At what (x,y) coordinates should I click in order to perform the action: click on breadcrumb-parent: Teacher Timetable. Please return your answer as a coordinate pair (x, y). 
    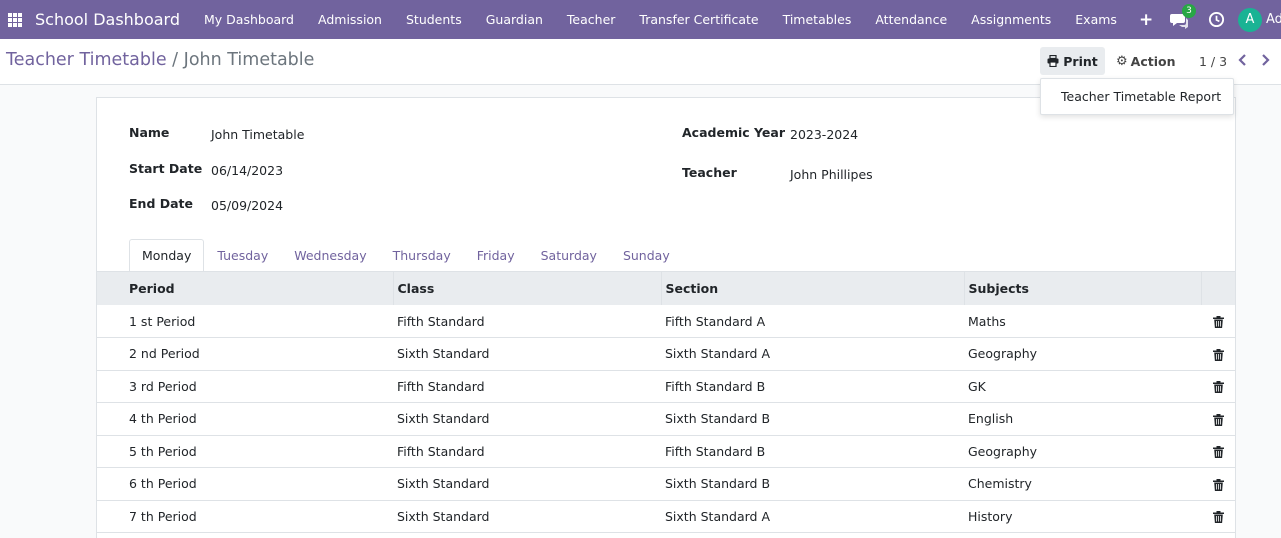
    Looking at the image, I should click on (86, 60).